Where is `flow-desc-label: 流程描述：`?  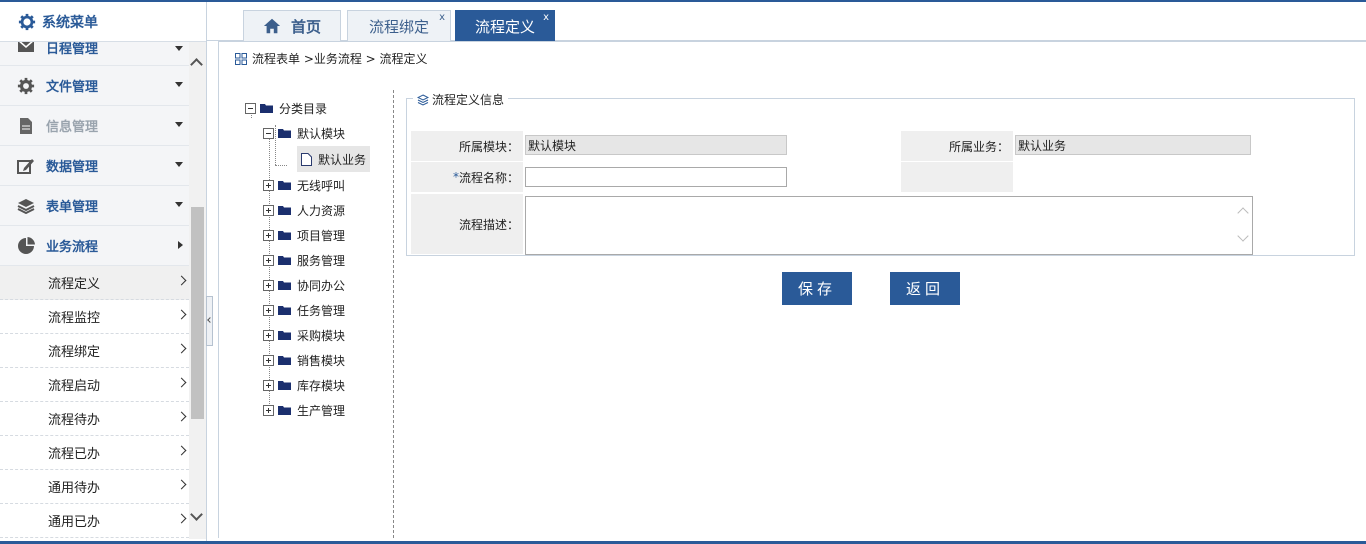 flow-desc-label: 流程描述： is located at coordinates (467, 224).